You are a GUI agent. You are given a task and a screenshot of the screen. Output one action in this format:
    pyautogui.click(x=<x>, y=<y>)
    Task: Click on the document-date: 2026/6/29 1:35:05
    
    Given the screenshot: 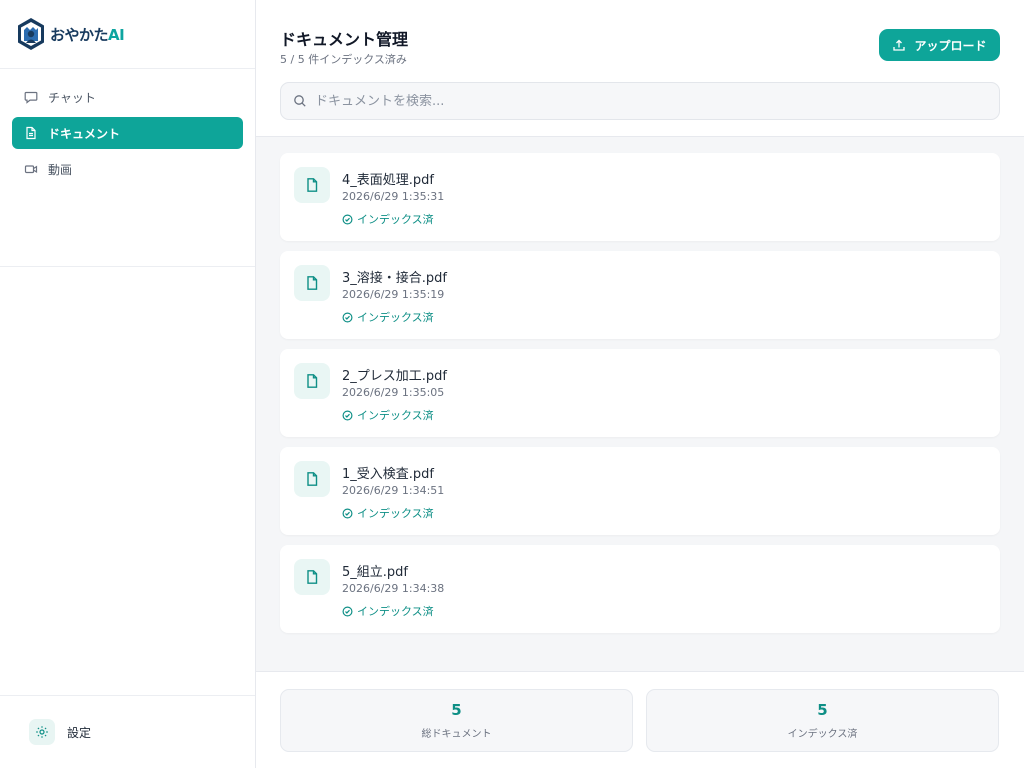 What is the action you would take?
    pyautogui.click(x=393, y=392)
    